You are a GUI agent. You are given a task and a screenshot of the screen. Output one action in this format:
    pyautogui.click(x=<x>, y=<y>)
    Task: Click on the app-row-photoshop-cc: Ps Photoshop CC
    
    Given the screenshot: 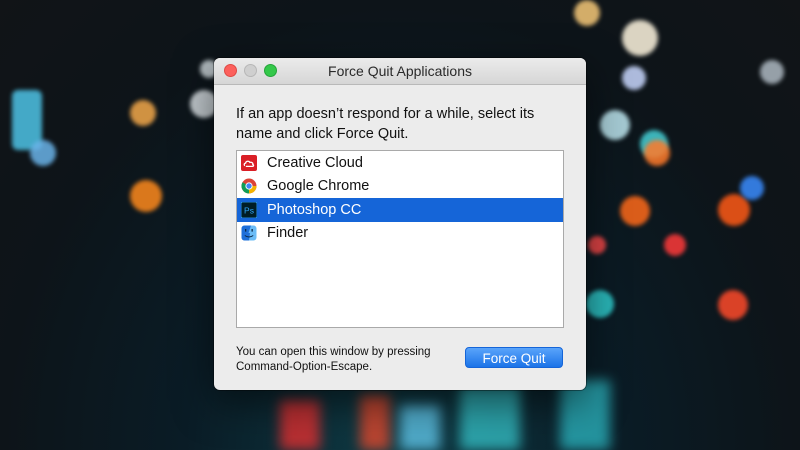 What is the action you would take?
    pyautogui.click(x=400, y=210)
    